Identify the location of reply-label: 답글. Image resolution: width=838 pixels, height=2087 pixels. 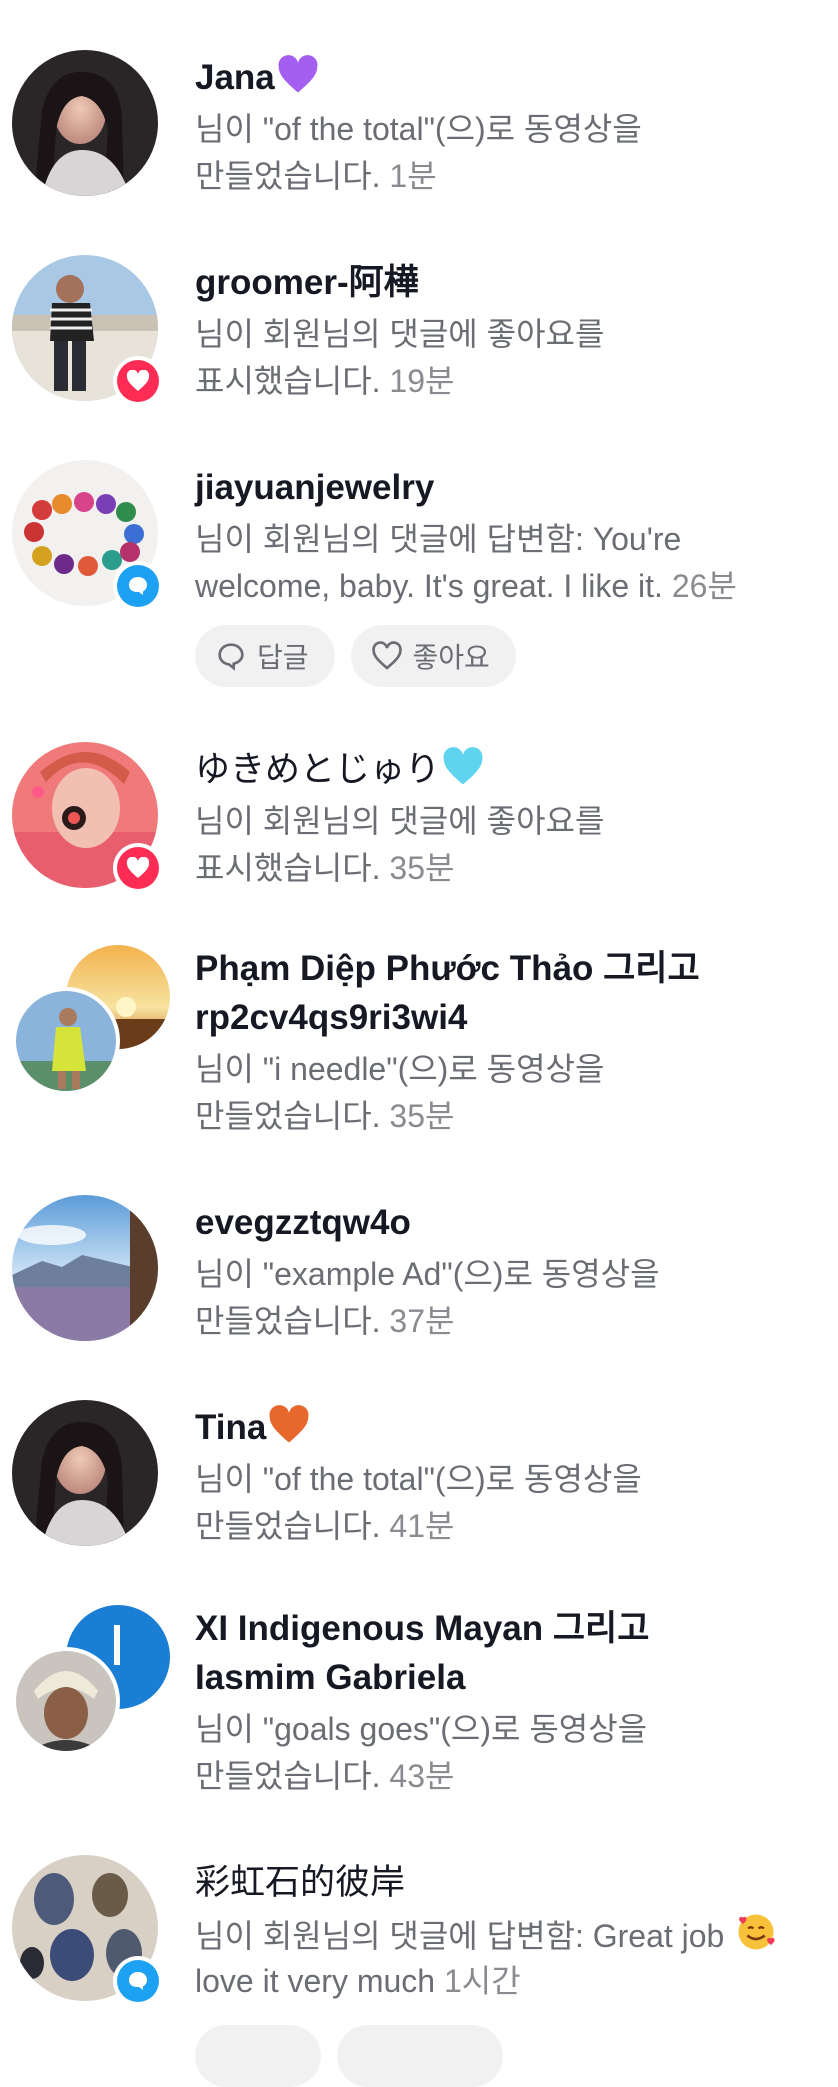
(283, 657).